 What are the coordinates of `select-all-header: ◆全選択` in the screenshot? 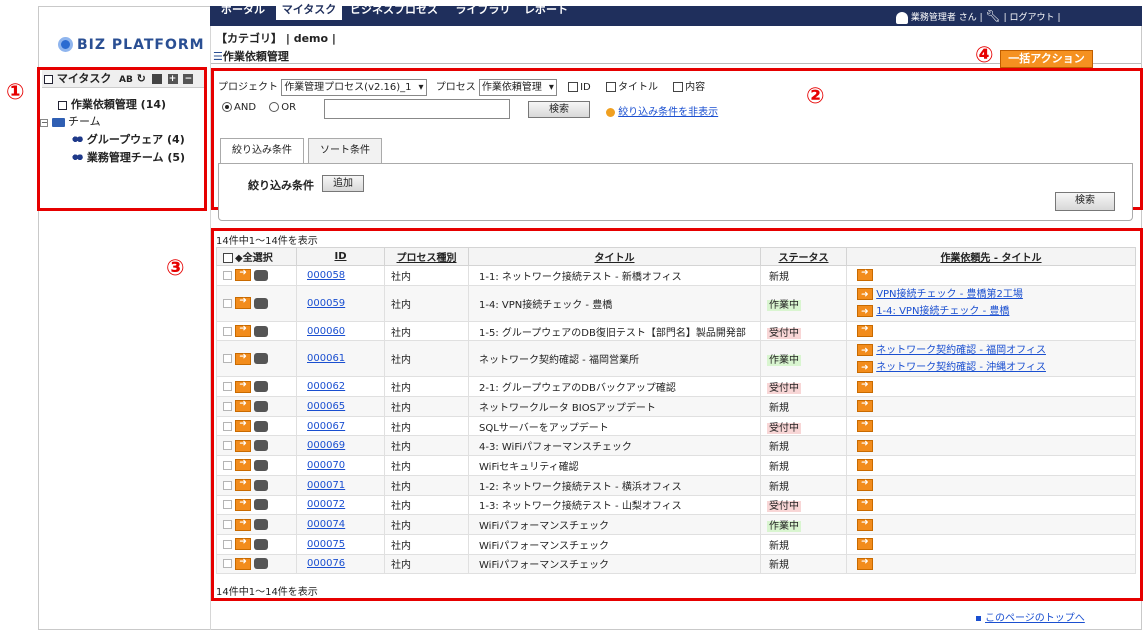 It's located at (256, 256).